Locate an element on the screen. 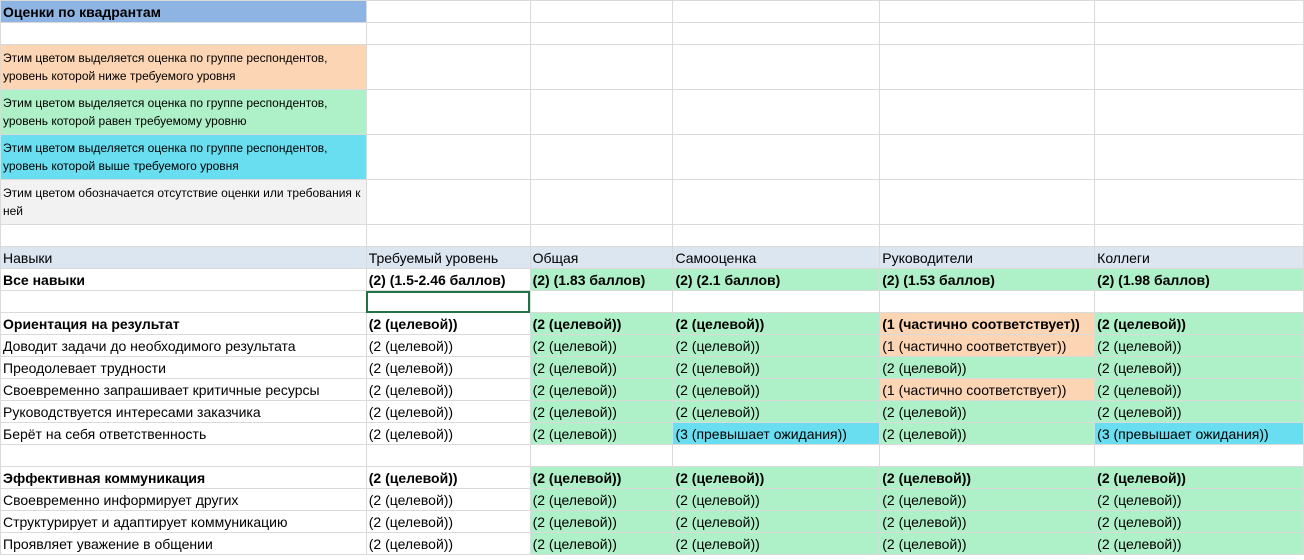  column-header: Коллеги is located at coordinates (1199, 257).